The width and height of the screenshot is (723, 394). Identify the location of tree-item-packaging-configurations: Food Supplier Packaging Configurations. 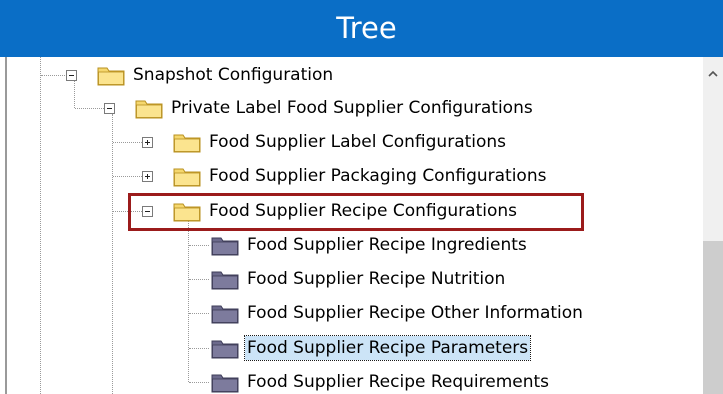
(377, 176).